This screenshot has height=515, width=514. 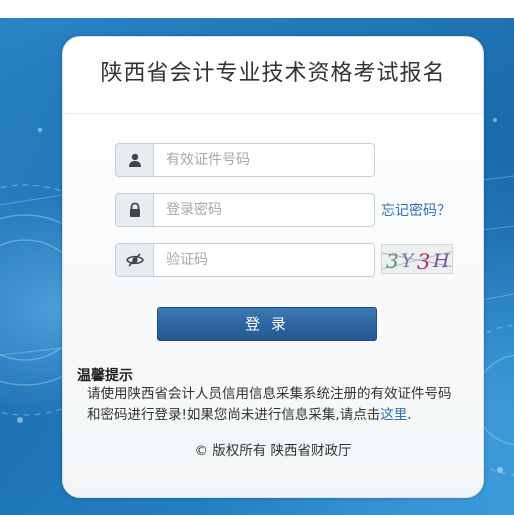 What do you see at coordinates (441, 261) in the screenshot?
I see `svg-text: H` at bounding box center [441, 261].